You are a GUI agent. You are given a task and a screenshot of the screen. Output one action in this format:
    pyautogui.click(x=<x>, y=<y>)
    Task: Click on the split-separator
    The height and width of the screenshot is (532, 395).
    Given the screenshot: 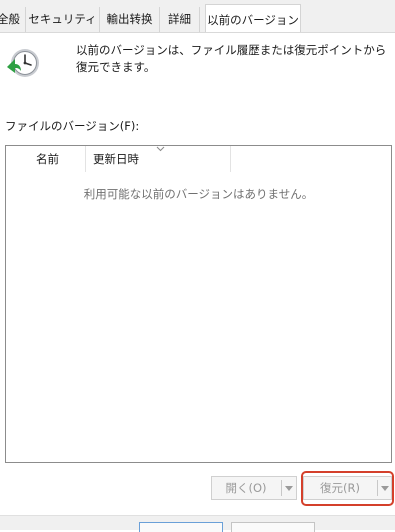 What is the action you would take?
    pyautogui.click(x=281, y=488)
    